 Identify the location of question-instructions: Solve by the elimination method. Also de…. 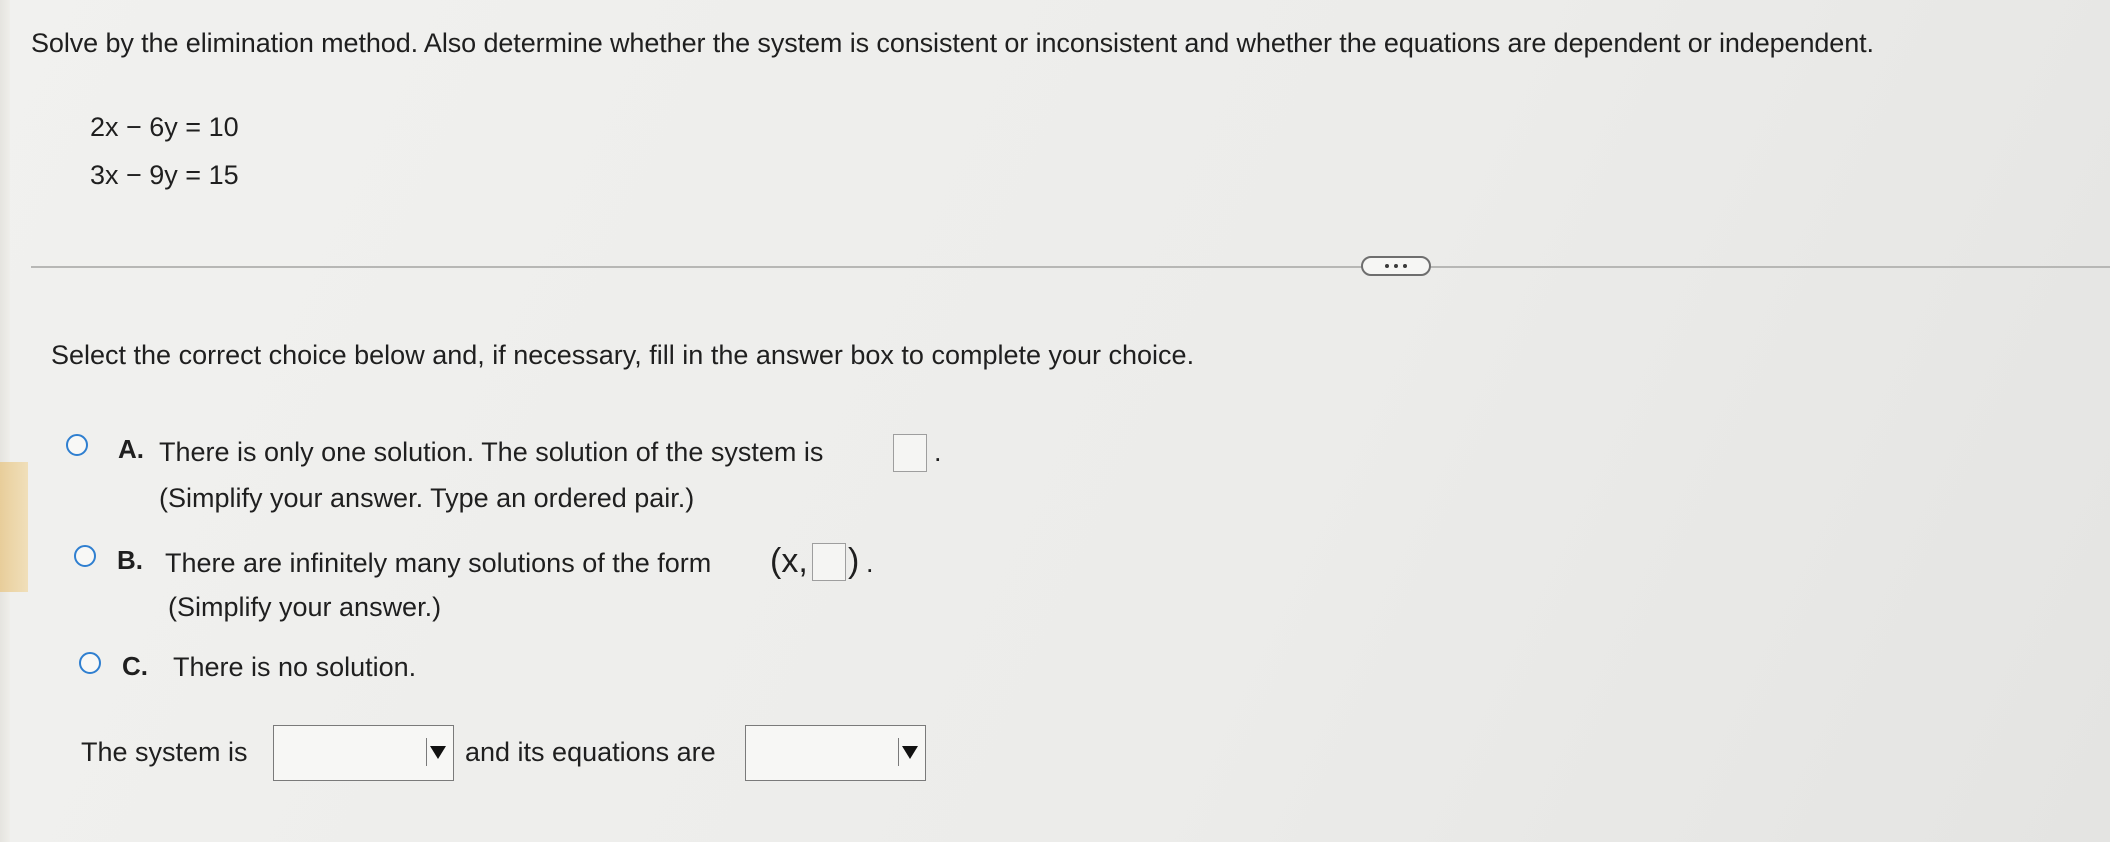
(952, 43).